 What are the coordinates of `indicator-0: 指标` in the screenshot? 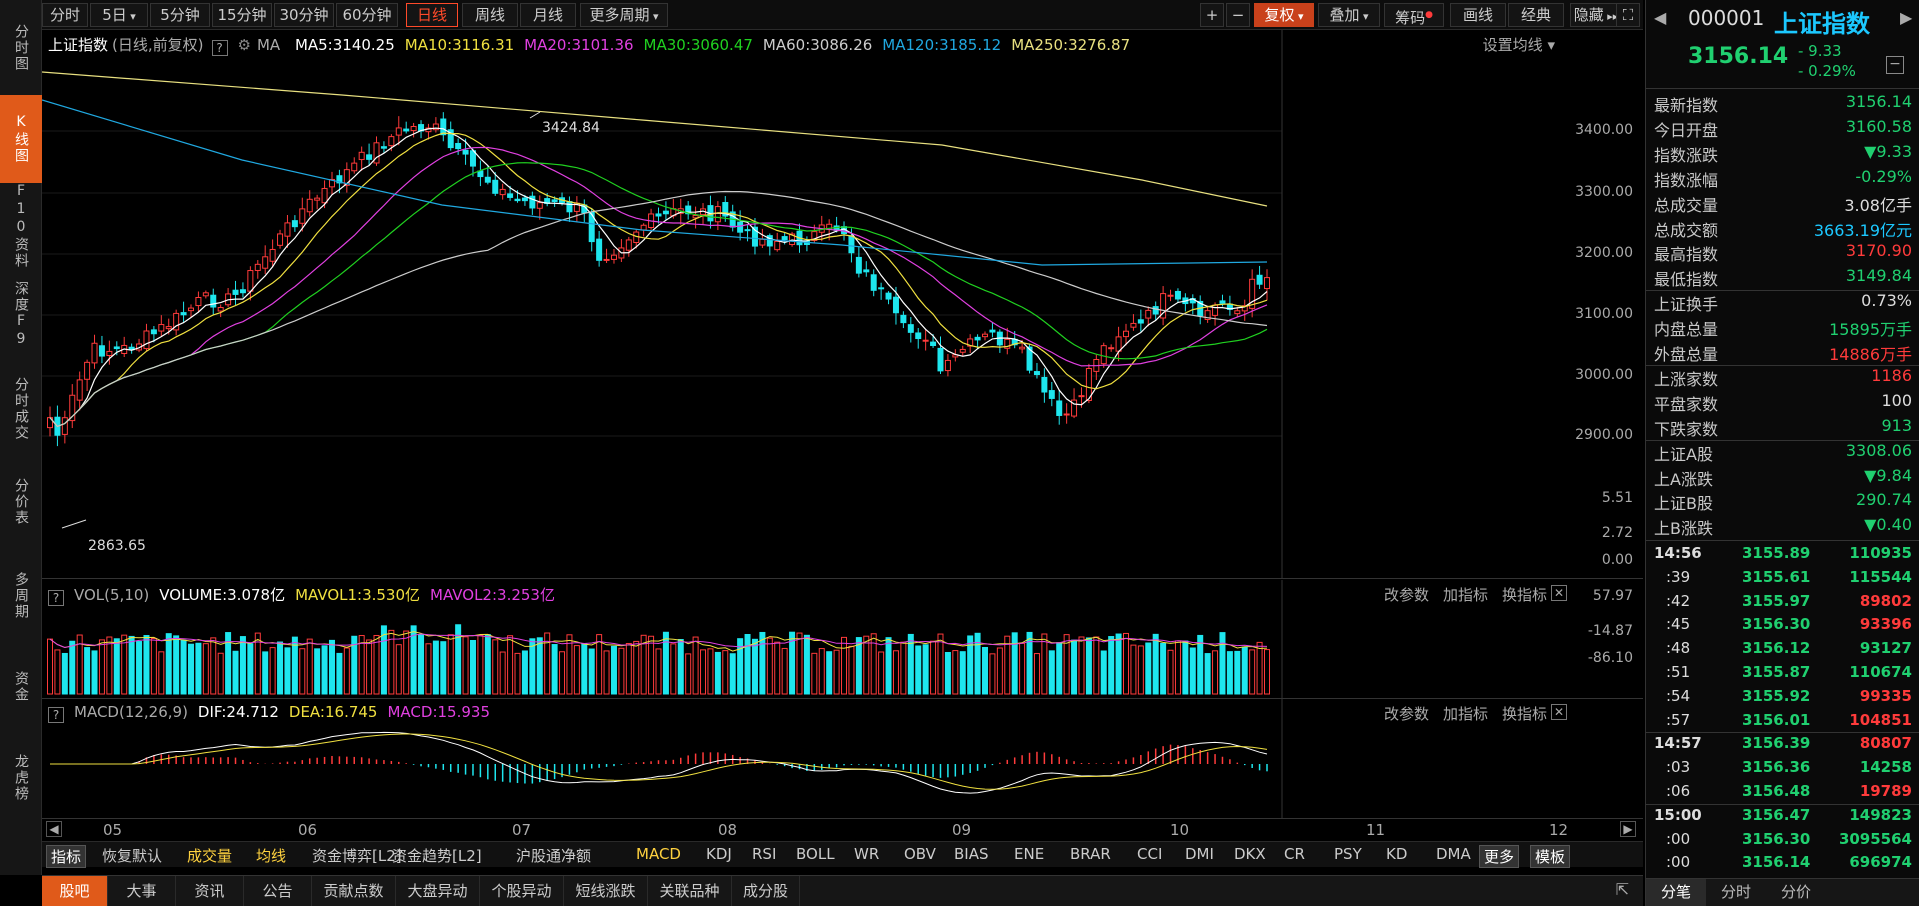 It's located at (66, 856).